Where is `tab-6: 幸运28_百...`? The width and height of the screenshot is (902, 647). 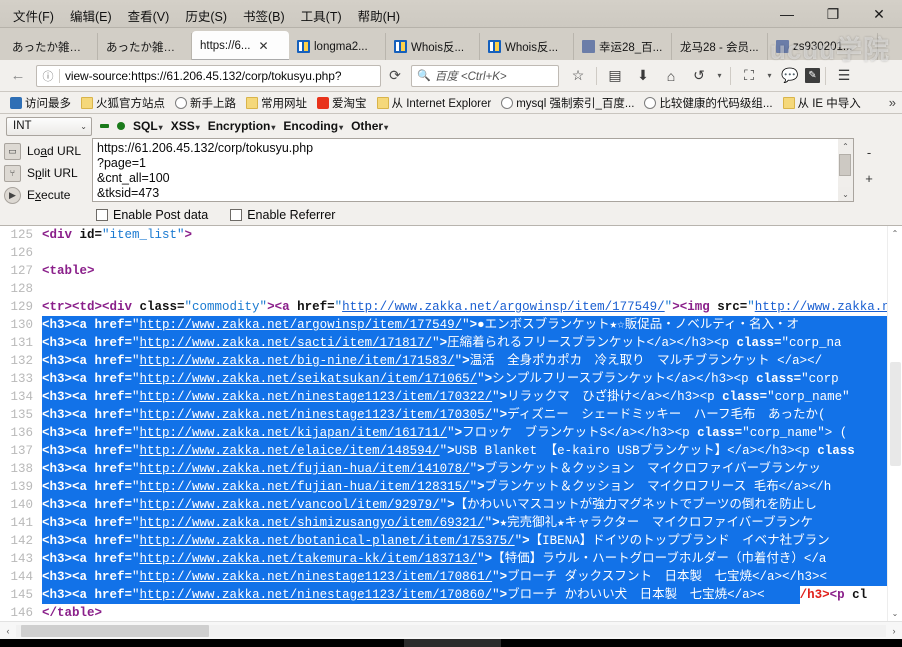 tab-6: 幸运28_百... is located at coordinates (623, 46).